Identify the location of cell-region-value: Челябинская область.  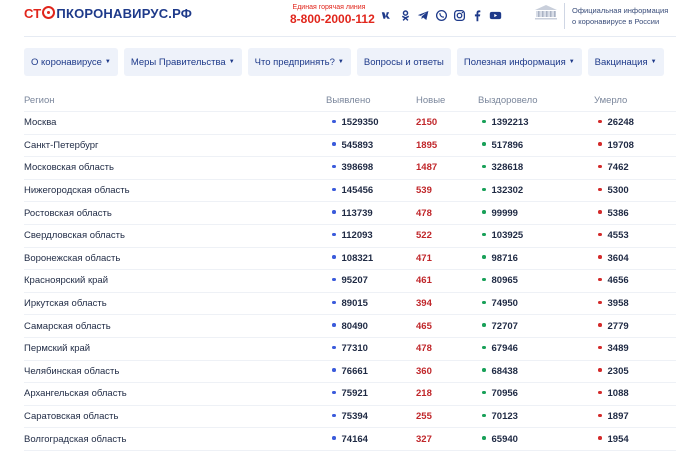
(72, 371).